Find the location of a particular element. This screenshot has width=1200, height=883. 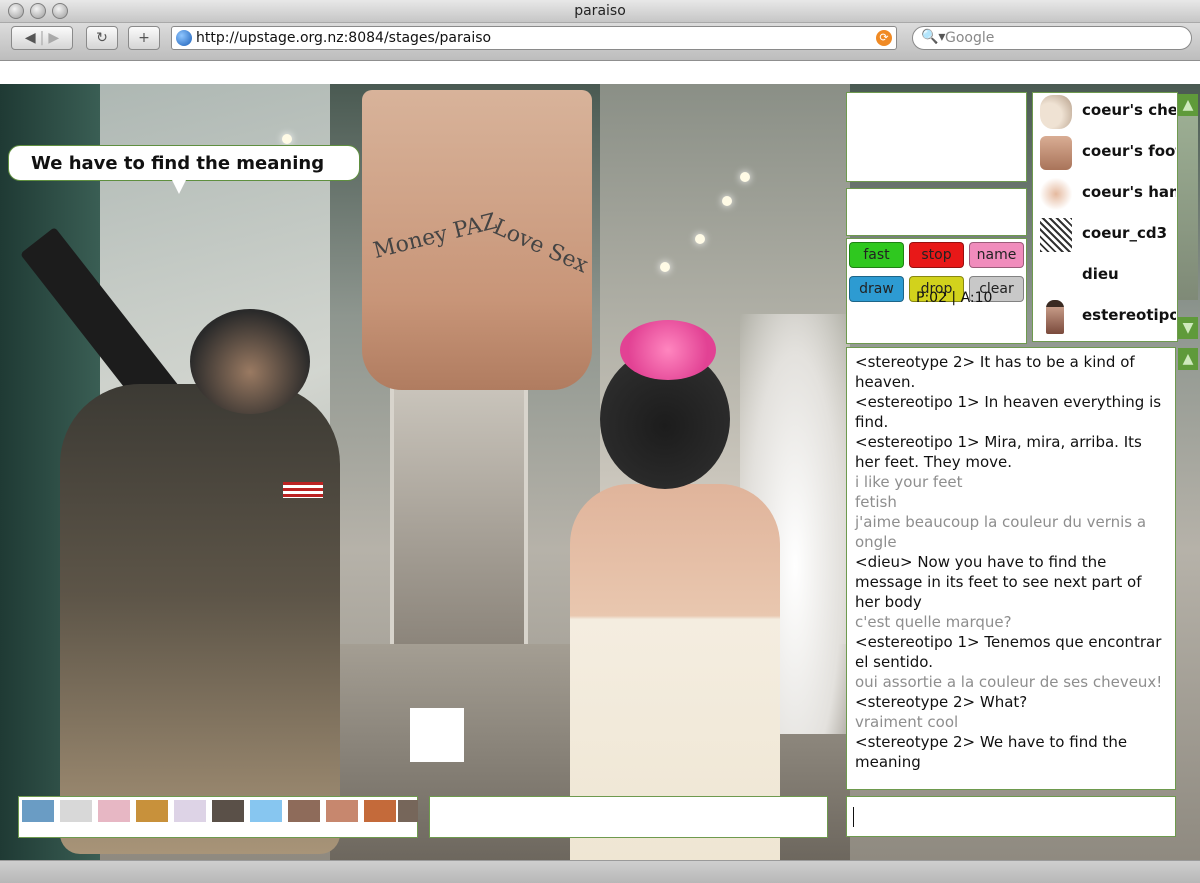

avatar-item: coeur's hand is located at coordinates (1106, 194).